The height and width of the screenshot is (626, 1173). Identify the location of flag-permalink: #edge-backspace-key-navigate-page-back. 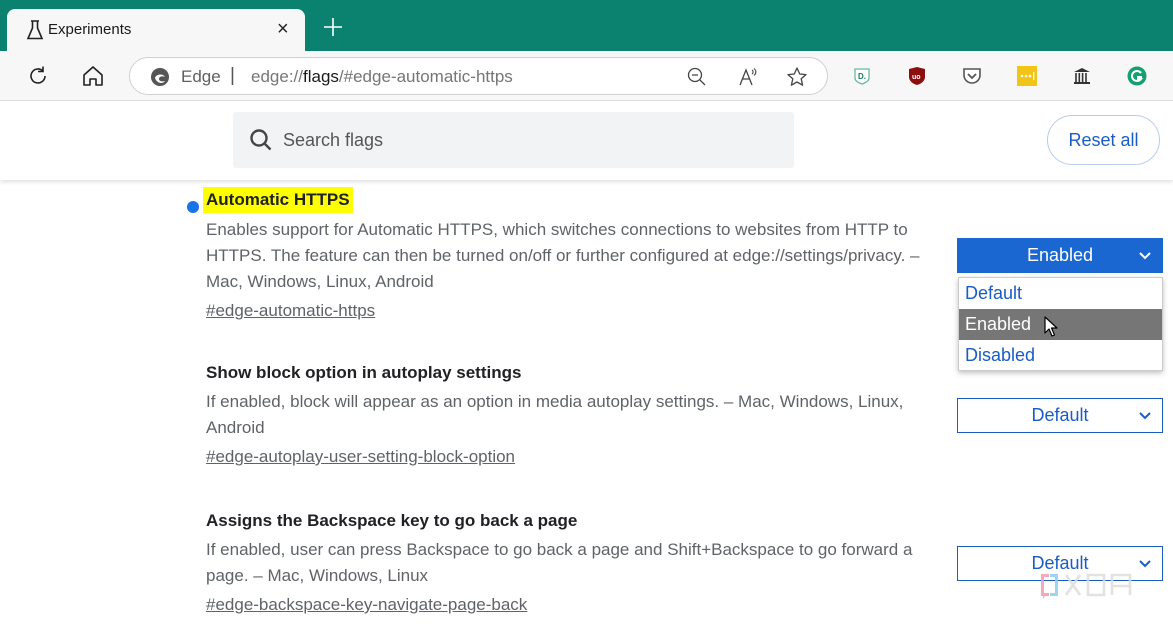
(366, 605).